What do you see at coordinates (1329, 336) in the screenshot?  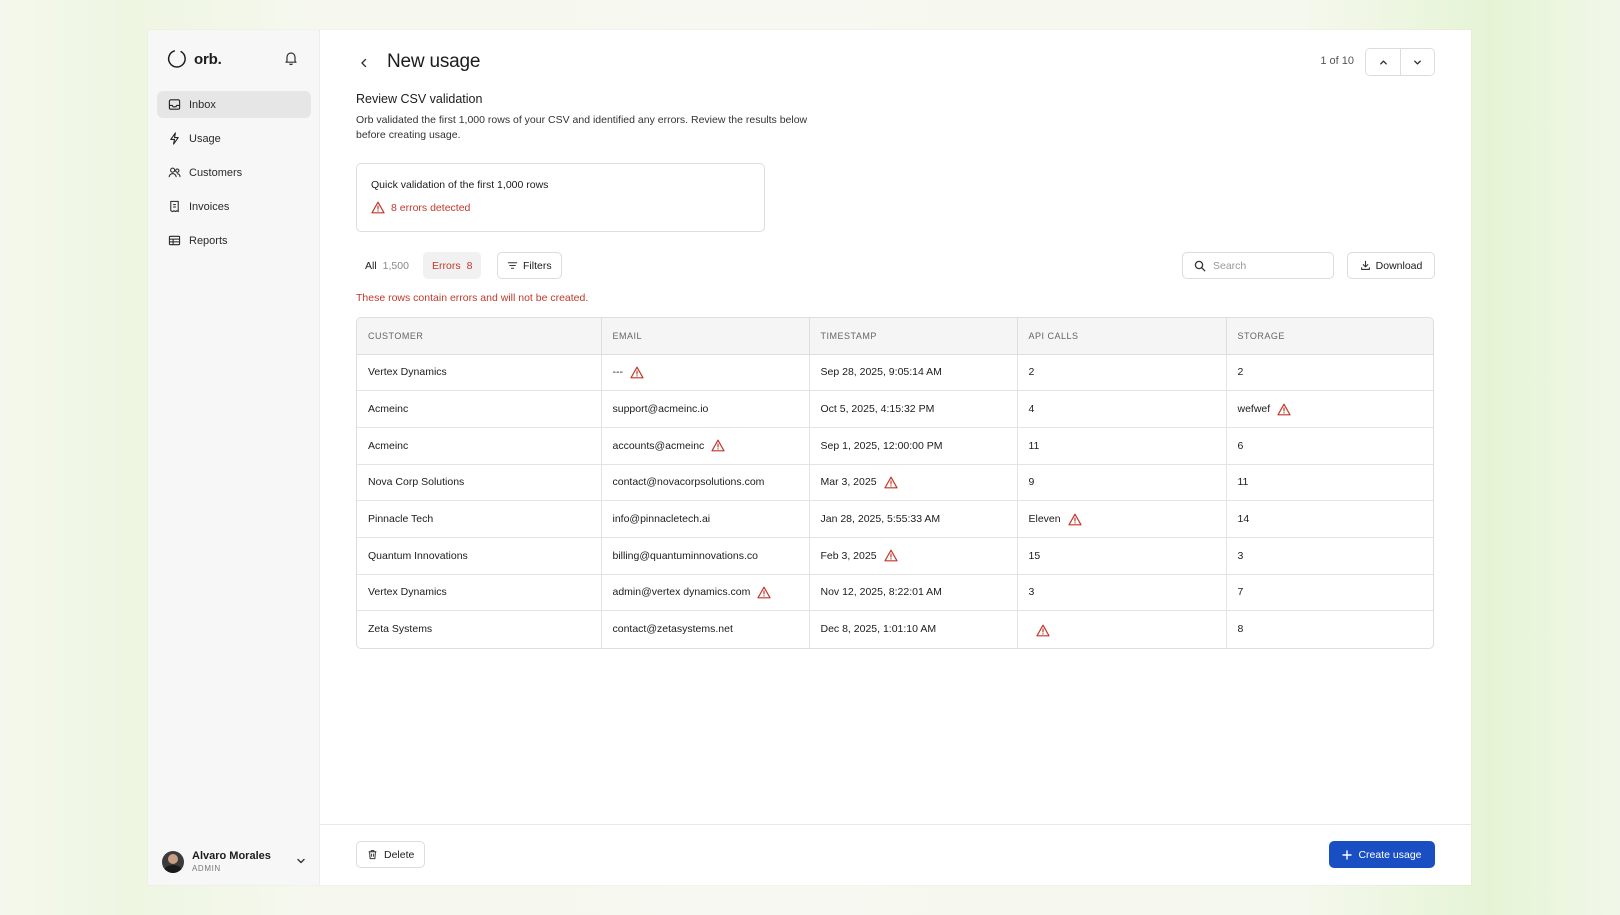 I see `column-header-storage: STORAGE` at bounding box center [1329, 336].